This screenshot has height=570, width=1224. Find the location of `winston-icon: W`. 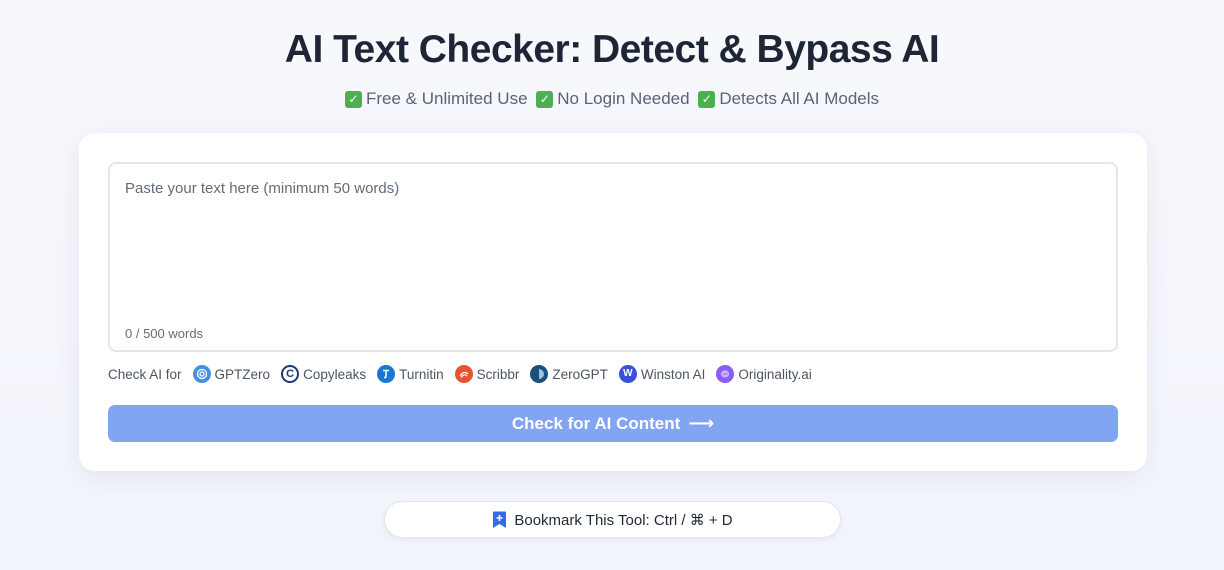

winston-icon: W is located at coordinates (627, 374).